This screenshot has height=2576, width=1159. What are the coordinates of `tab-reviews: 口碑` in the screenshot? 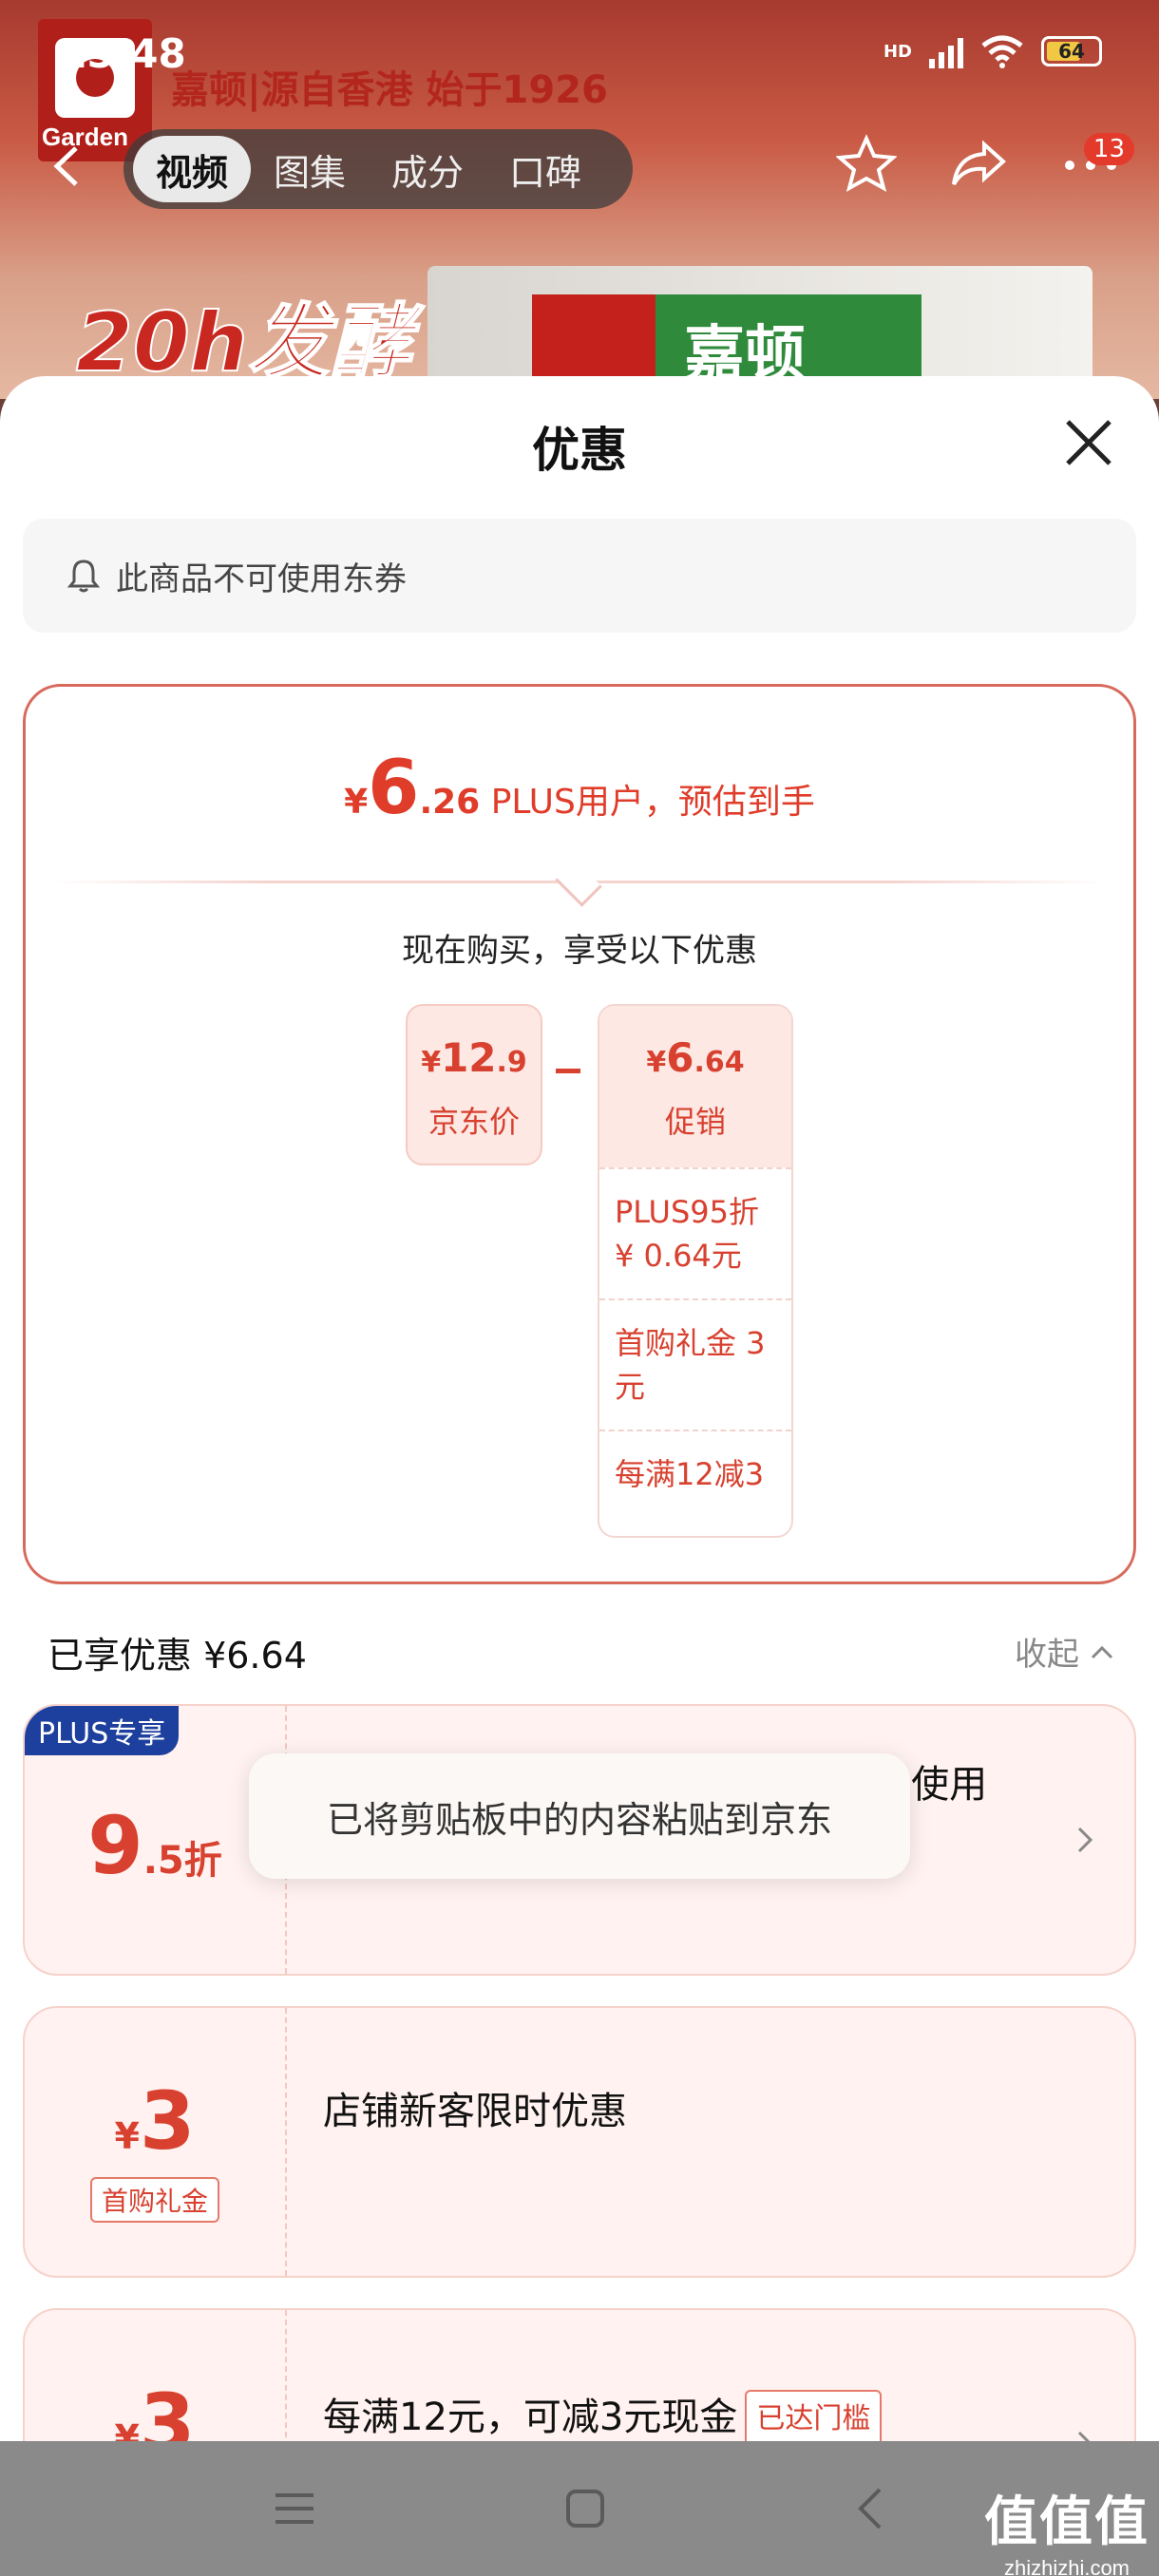 It's located at (545, 169).